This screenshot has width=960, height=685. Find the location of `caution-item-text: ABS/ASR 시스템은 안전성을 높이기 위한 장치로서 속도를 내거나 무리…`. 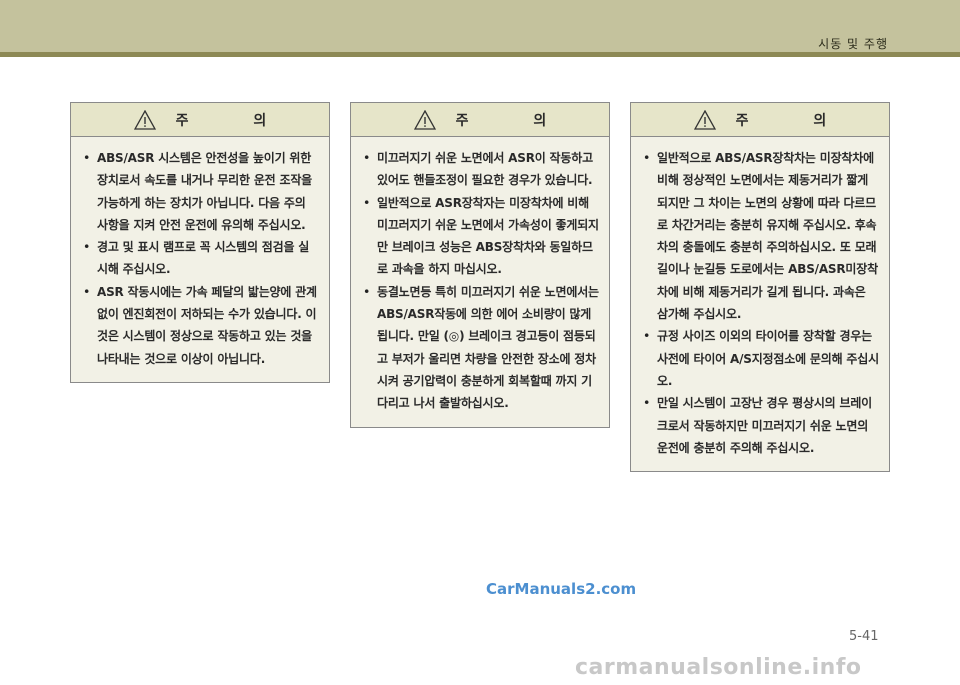

caution-item-text: ABS/ASR 시스템은 안전성을 높이기 위한 장치로서 속도를 내거나 무리… is located at coordinates (205, 191).